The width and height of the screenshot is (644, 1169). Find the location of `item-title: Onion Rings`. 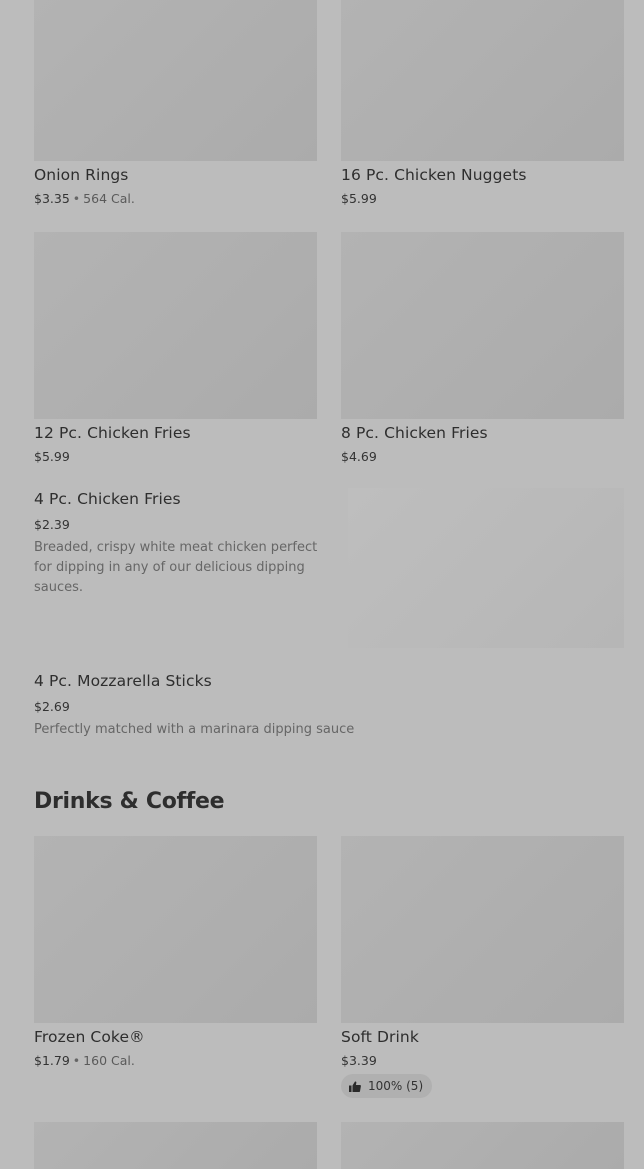

item-title: Onion Rings is located at coordinates (81, 175).